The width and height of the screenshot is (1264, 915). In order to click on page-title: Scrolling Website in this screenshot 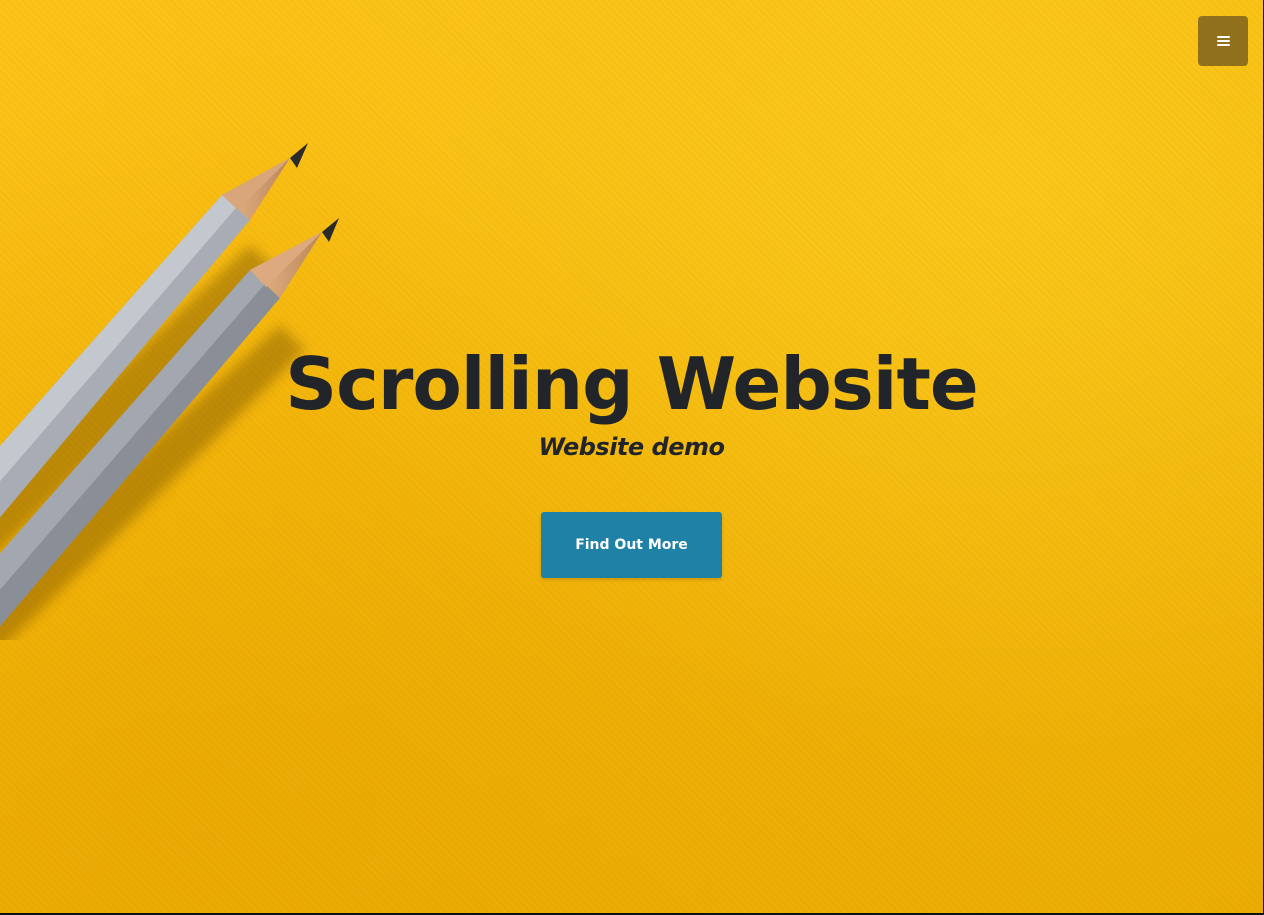, I will do `click(631, 384)`.